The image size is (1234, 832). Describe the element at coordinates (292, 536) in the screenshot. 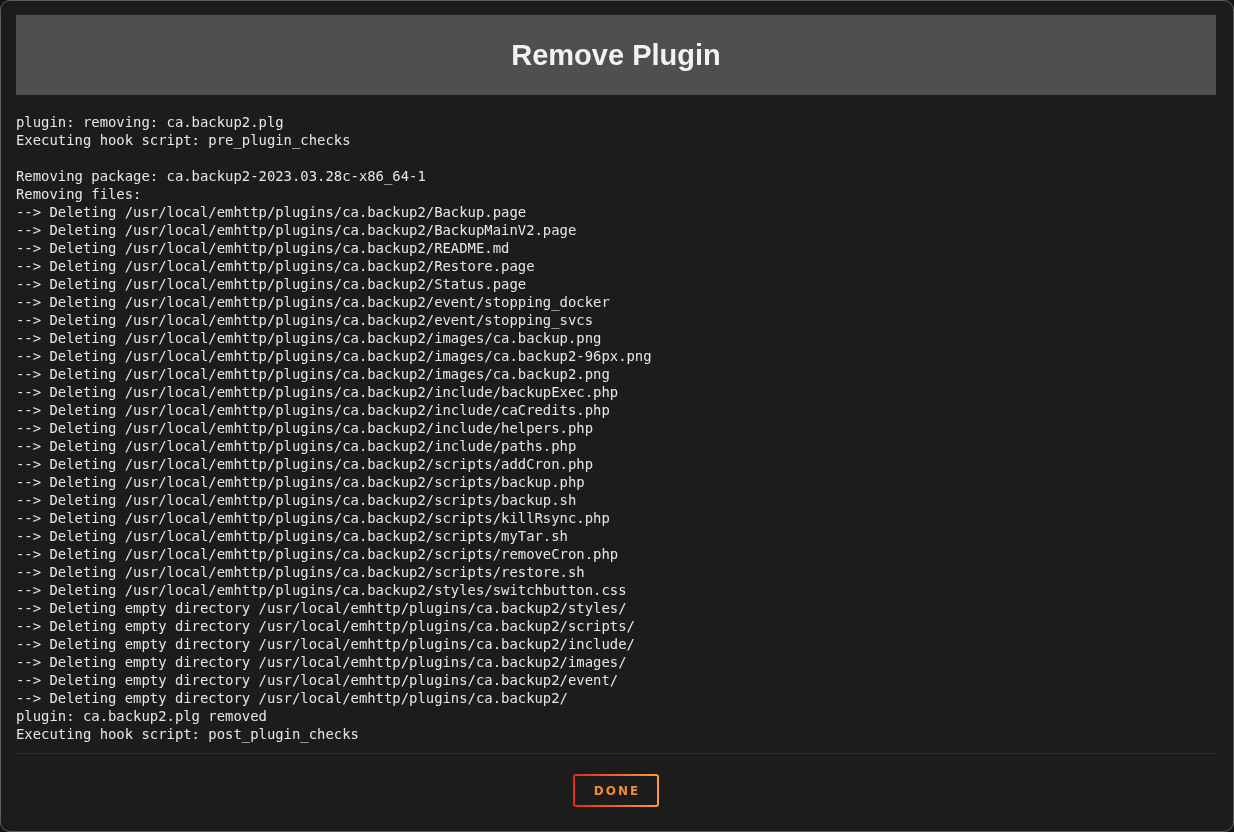

I see `log-line: --> Deleting /usr/local/emhttp/plugins/ca.backup2/scripts/myTar.sh` at that location.